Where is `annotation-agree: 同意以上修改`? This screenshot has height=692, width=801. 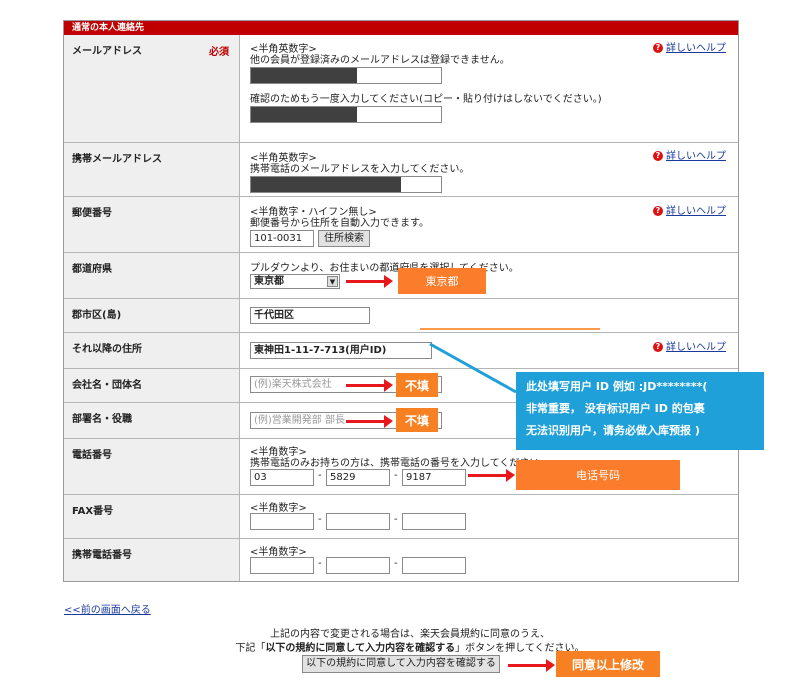 annotation-agree: 同意以上修改 is located at coordinates (608, 664).